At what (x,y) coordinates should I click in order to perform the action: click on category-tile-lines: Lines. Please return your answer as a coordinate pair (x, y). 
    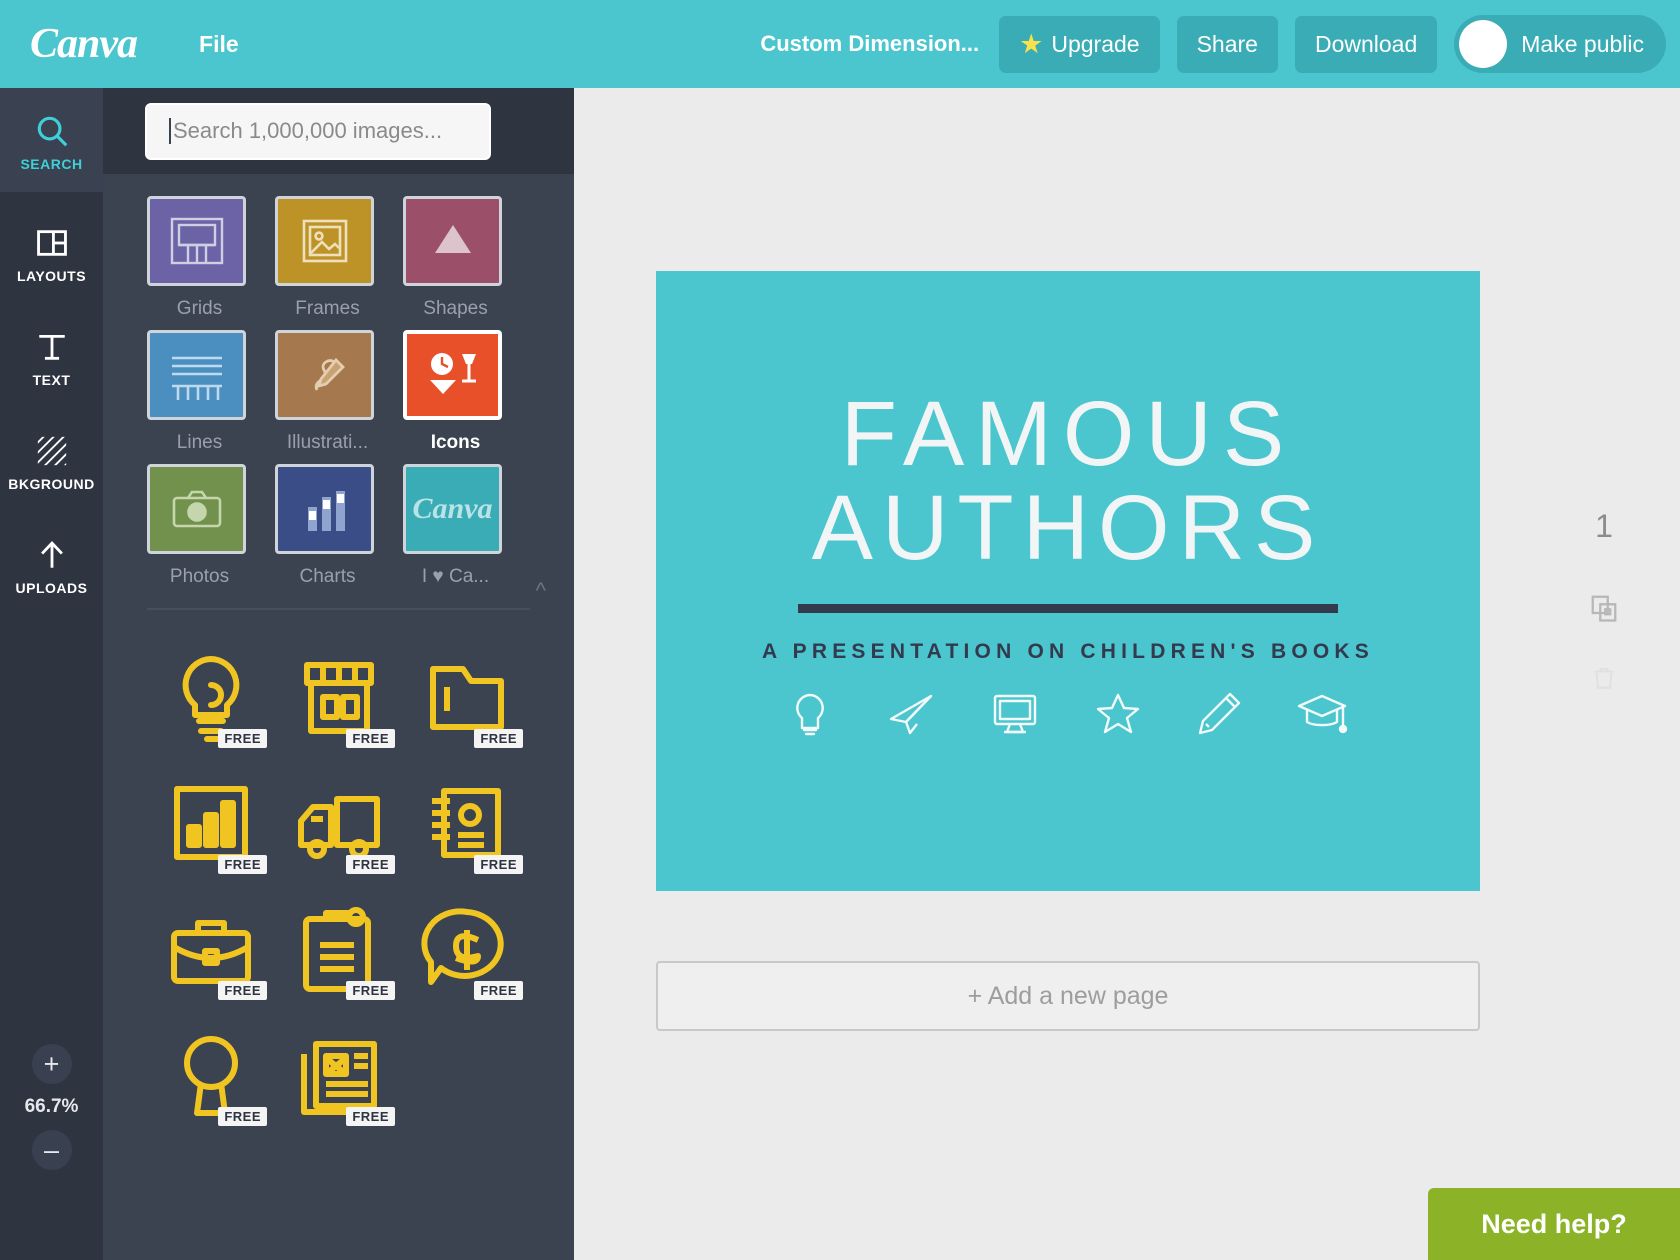
    Looking at the image, I should click on (211, 392).